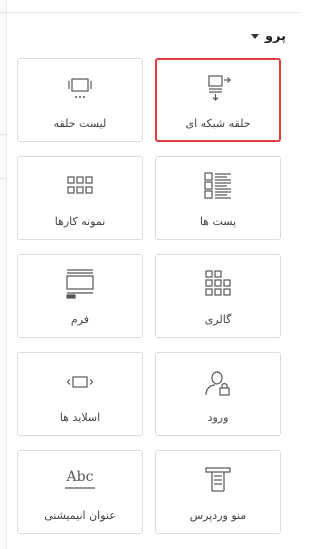 This screenshot has height=549, width=320. What do you see at coordinates (218, 221) in the screenshot?
I see `widget-label: پست ها` at bounding box center [218, 221].